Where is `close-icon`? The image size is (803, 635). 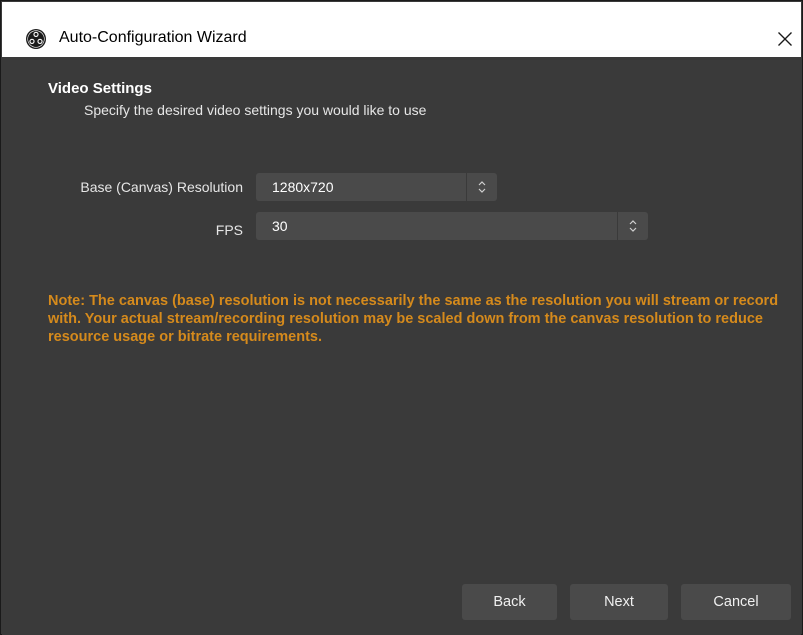 close-icon is located at coordinates (785, 39).